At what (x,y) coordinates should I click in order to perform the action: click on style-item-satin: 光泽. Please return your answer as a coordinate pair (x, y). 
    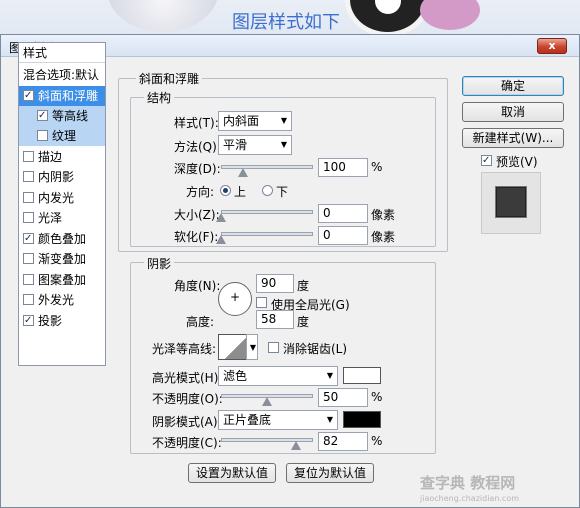
    Looking at the image, I should click on (62, 218).